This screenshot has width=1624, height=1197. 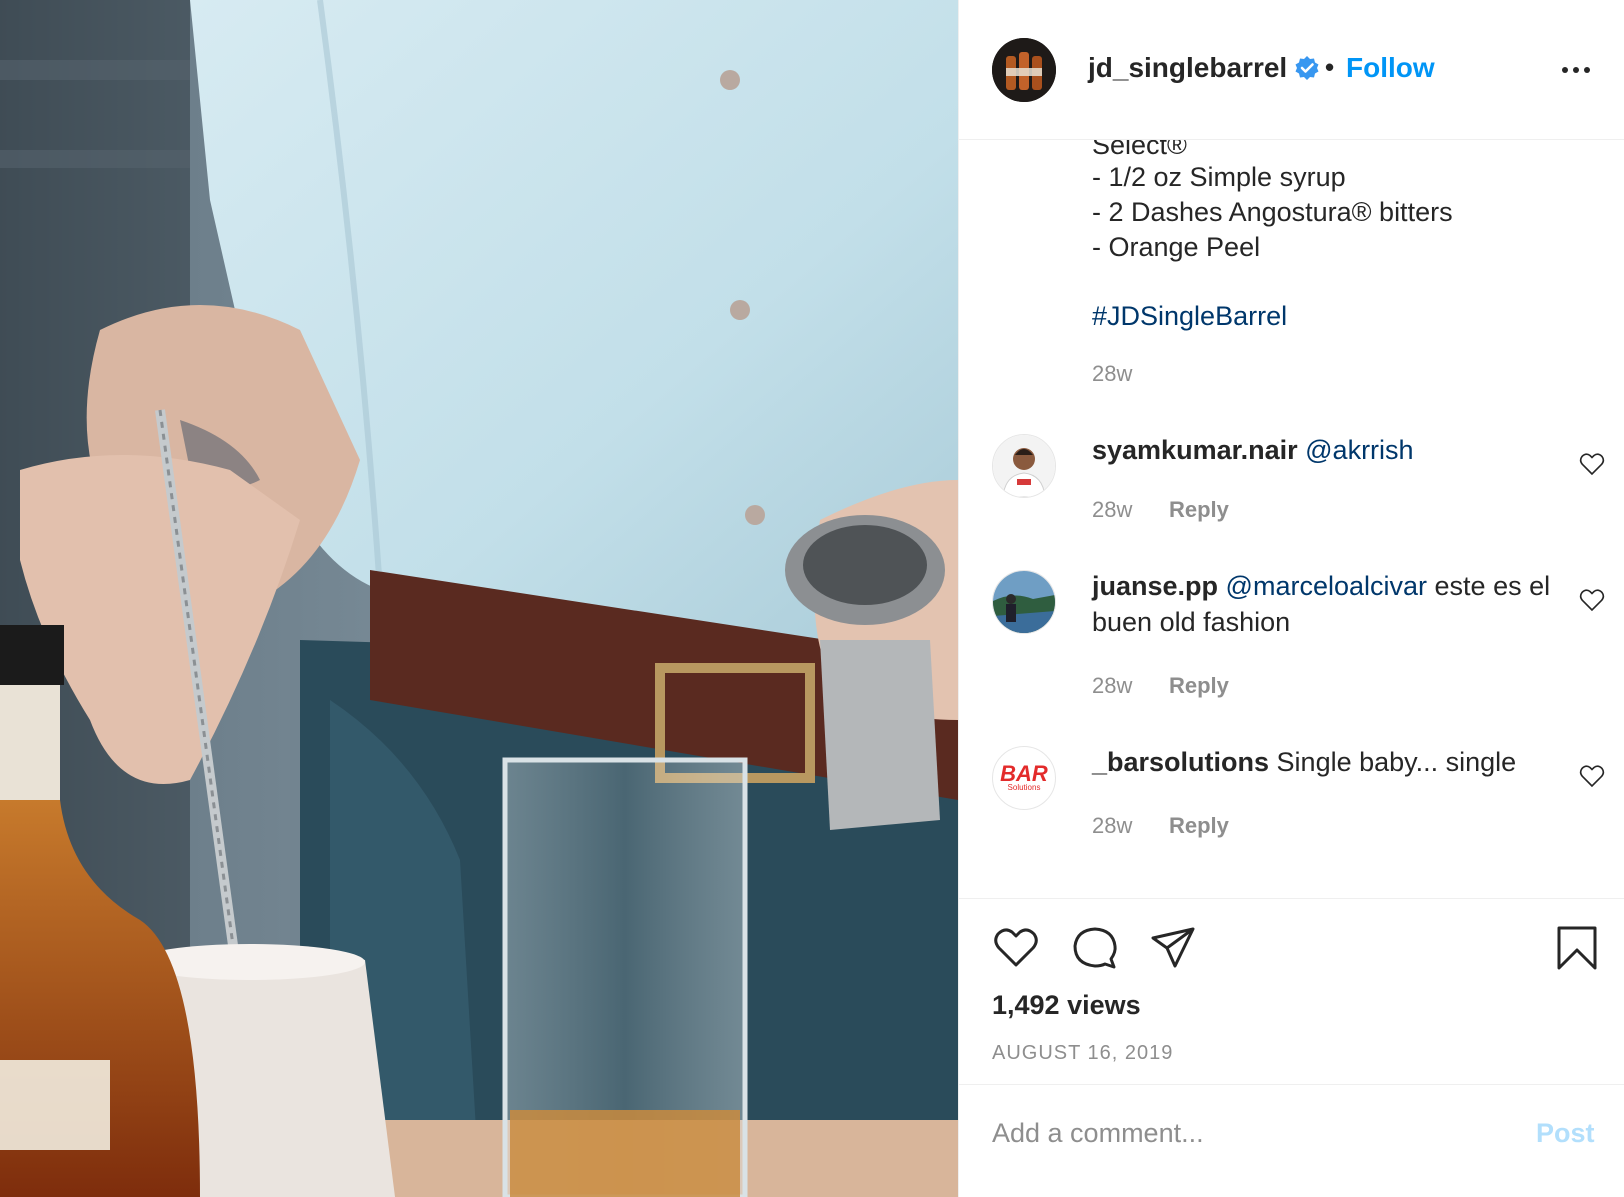 I want to click on bar-logo-subtext: Solutions, so click(x=1024, y=787).